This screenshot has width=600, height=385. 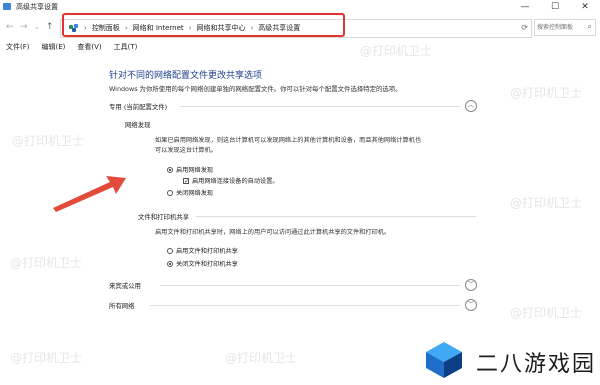 What do you see at coordinates (555, 7) in the screenshot?
I see `maximize-button: ☐` at bounding box center [555, 7].